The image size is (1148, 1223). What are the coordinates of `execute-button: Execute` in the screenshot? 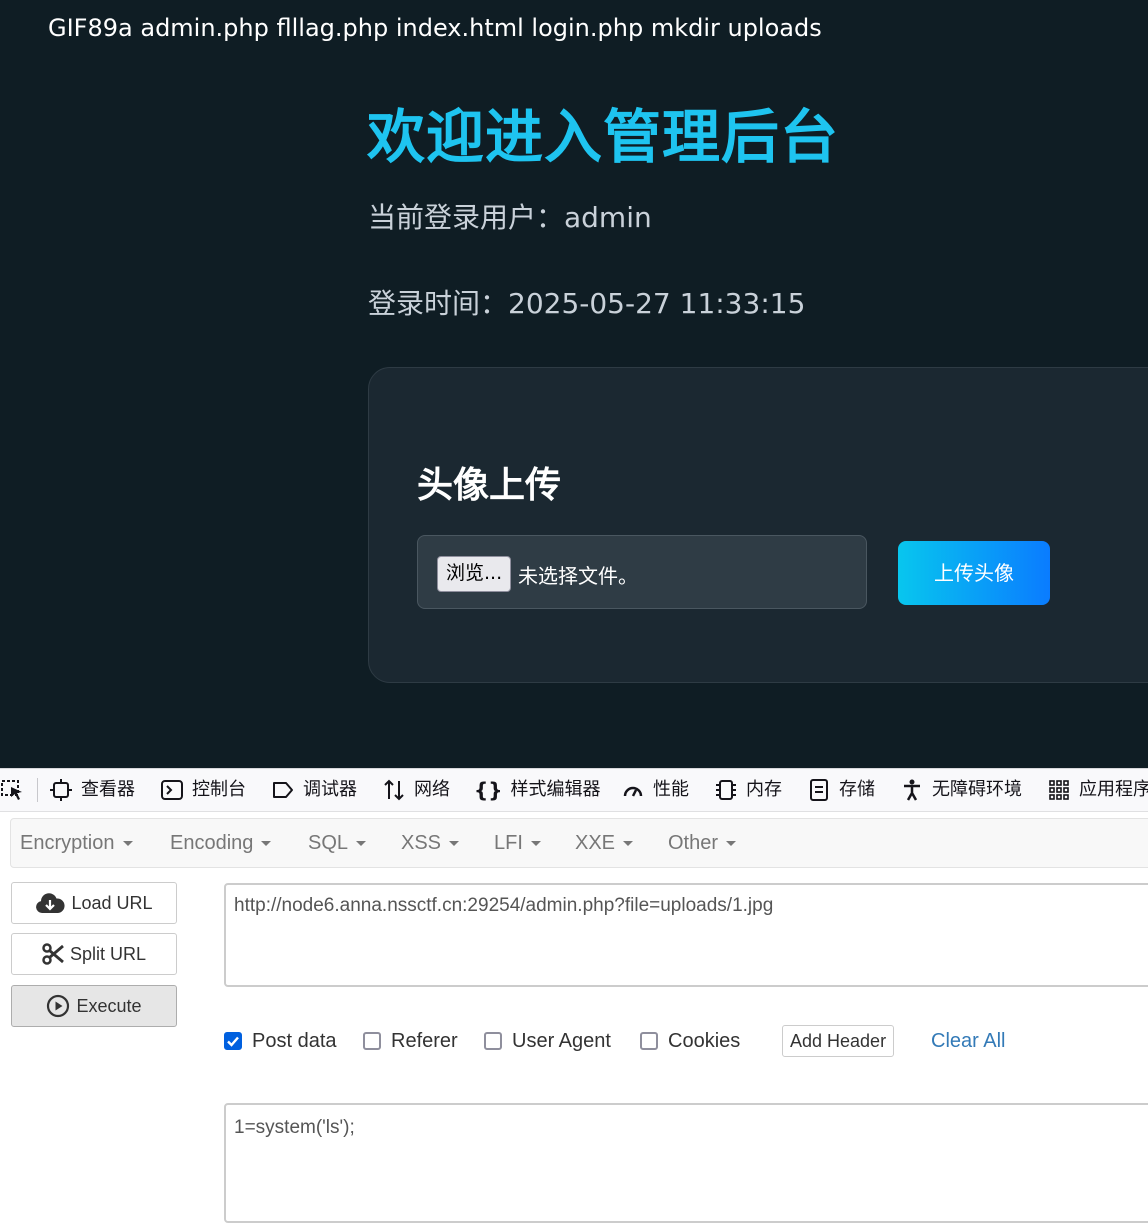 It's located at (94, 1006).